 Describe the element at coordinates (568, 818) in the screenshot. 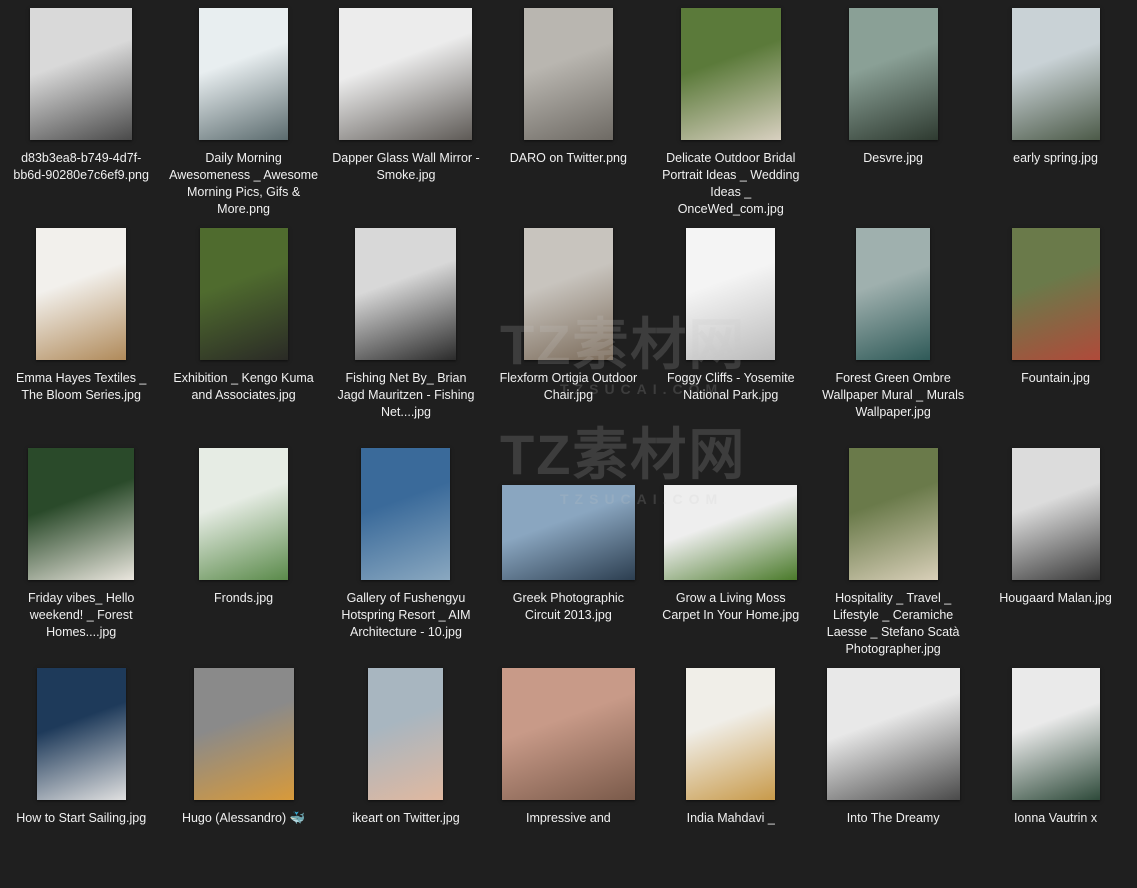

I see `file-name: Impressive and` at that location.